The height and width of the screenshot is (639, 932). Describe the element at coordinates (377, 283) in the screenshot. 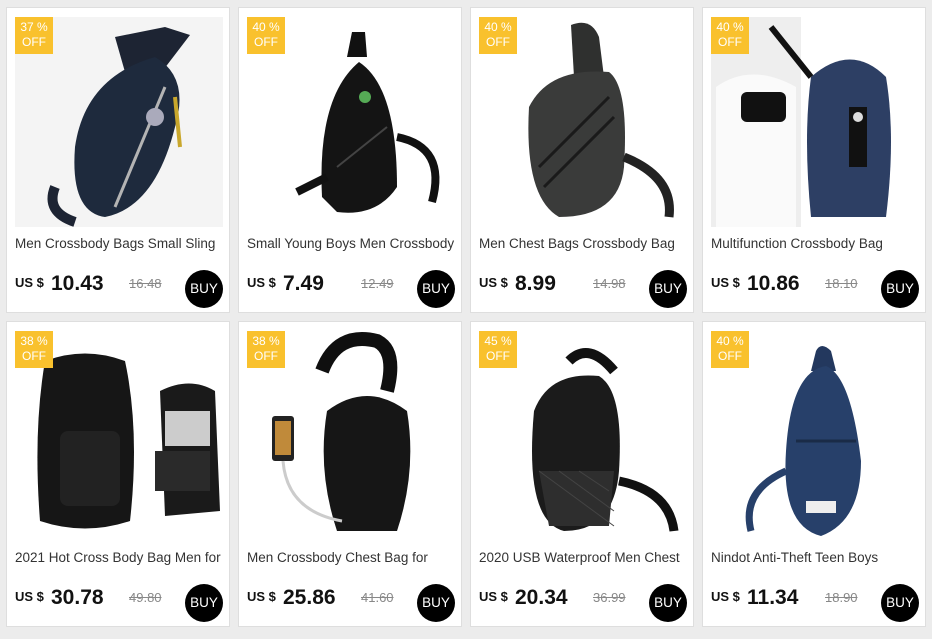

I see `original-price: 12.49` at that location.